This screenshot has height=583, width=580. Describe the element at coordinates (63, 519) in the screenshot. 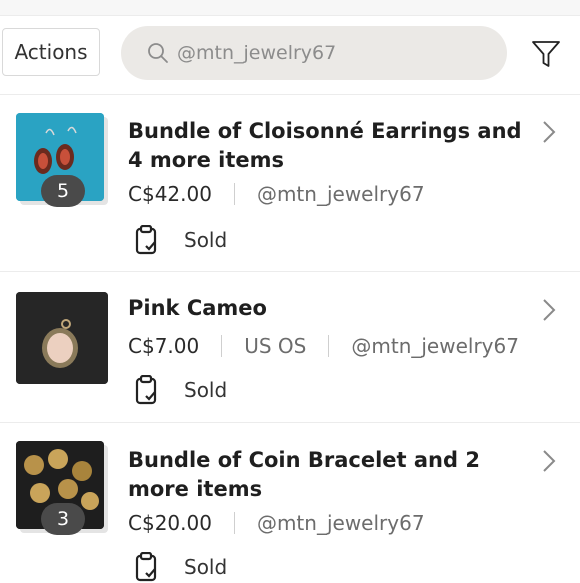

I see `bundle-count-badge: 3` at that location.